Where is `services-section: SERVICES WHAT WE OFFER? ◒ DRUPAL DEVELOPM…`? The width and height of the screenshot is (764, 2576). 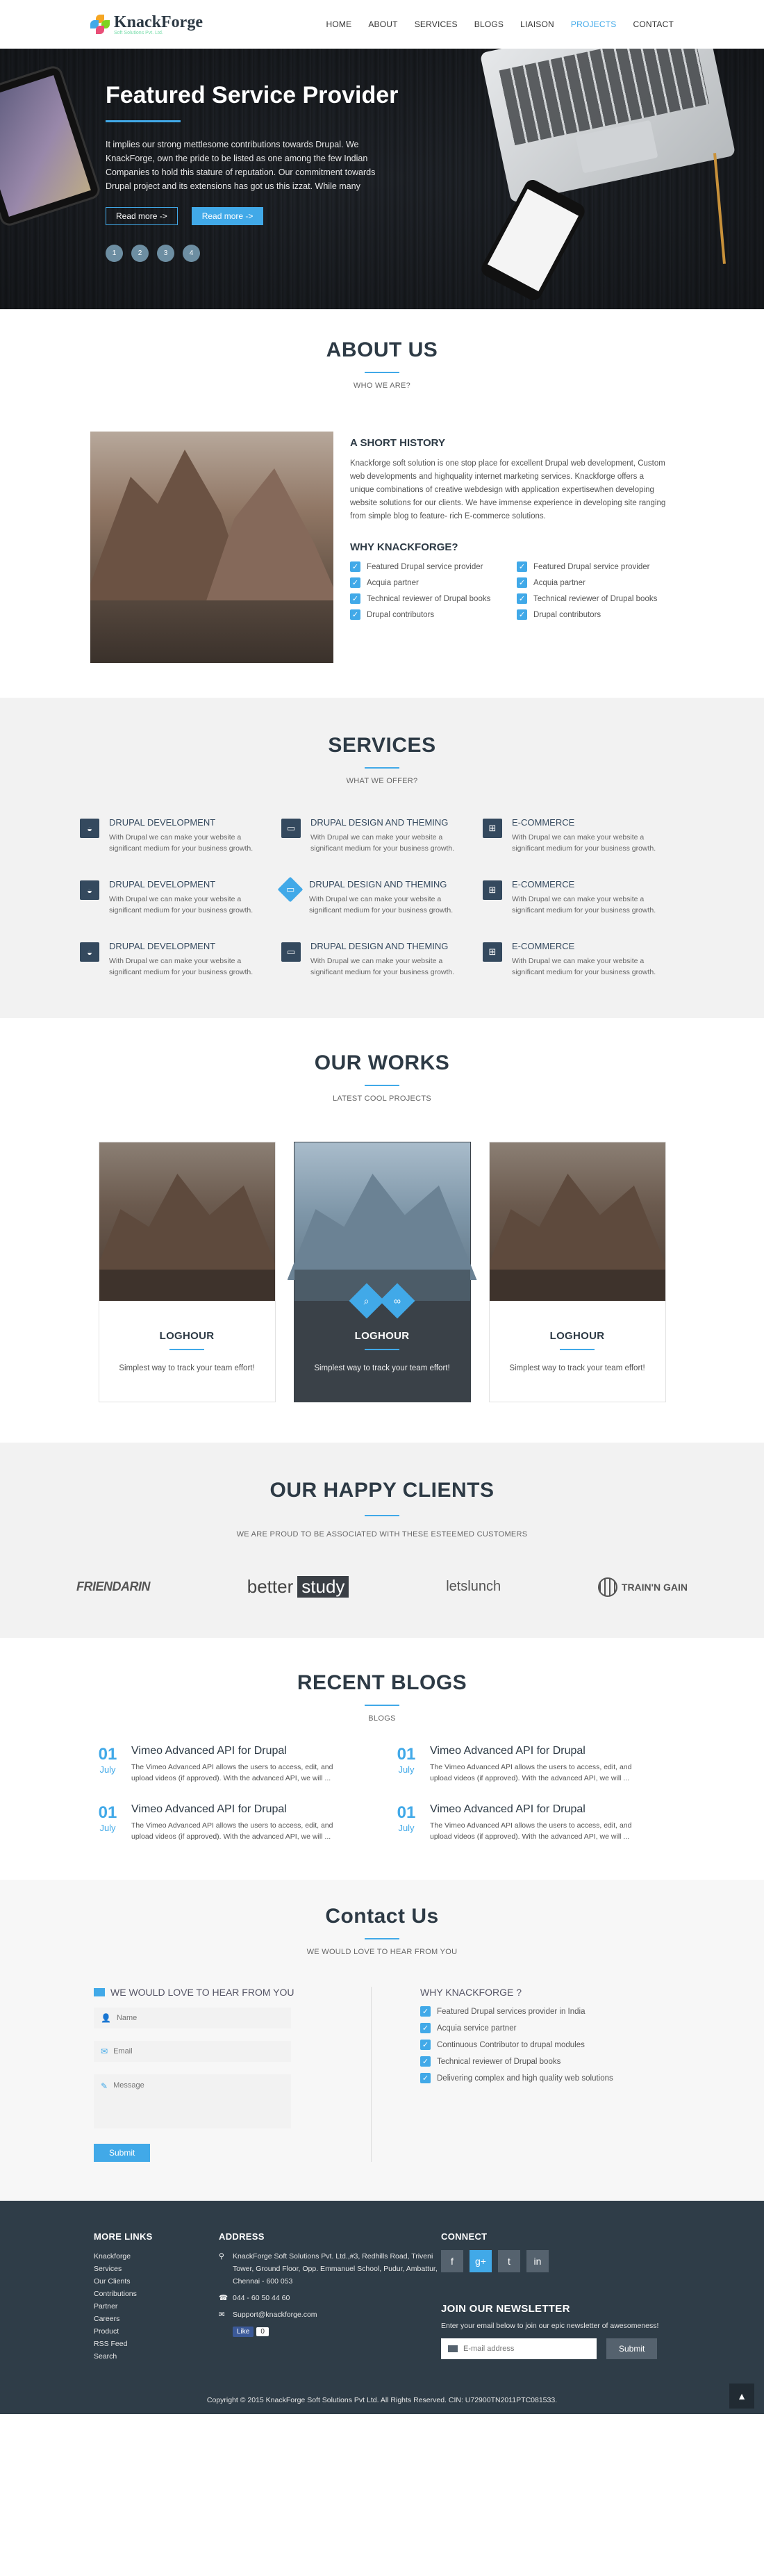
services-section: SERVICES WHAT WE OFFER? ◒ DRUPAL DEVELOPM… is located at coordinates (382, 858).